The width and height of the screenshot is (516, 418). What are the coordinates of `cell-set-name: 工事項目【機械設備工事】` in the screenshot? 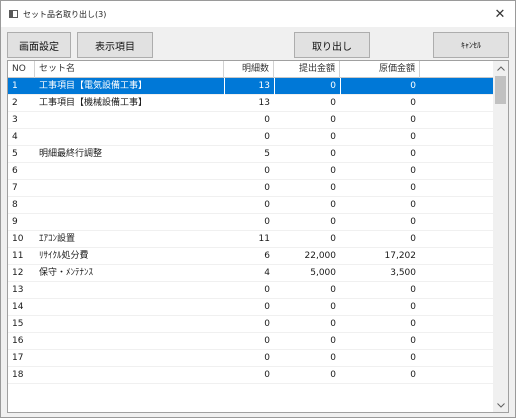 It's located at (93, 103).